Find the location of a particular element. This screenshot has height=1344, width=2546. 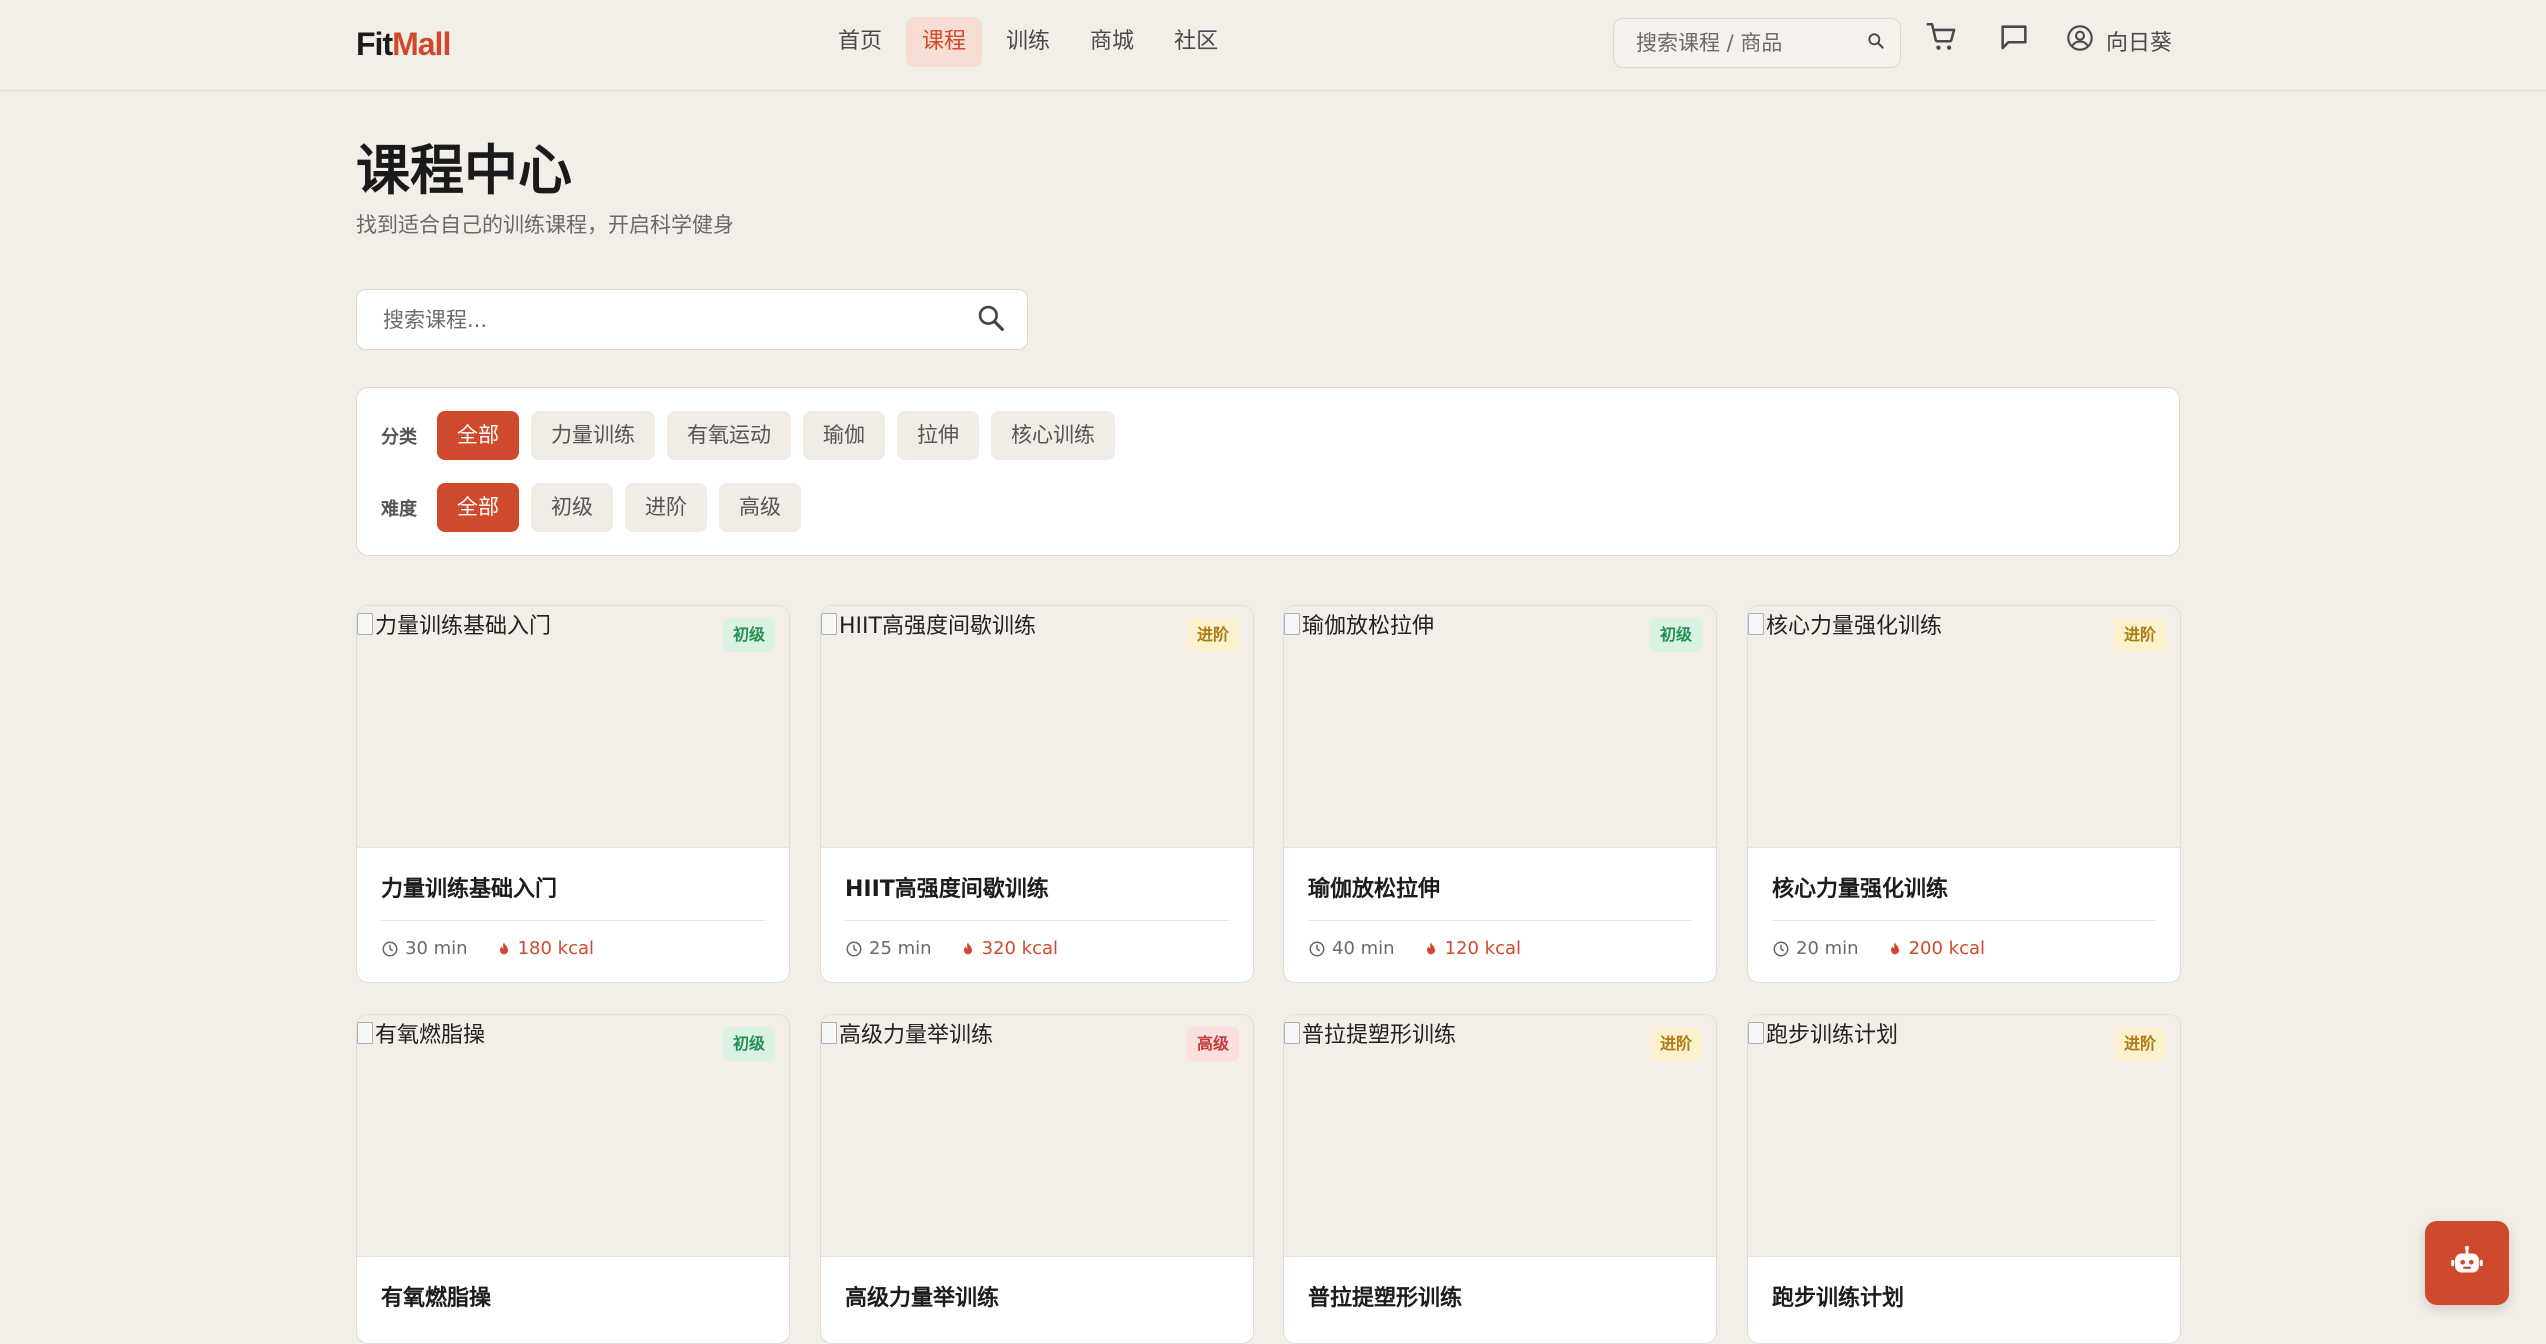

category-chip-all: 全部 is located at coordinates (478, 435).